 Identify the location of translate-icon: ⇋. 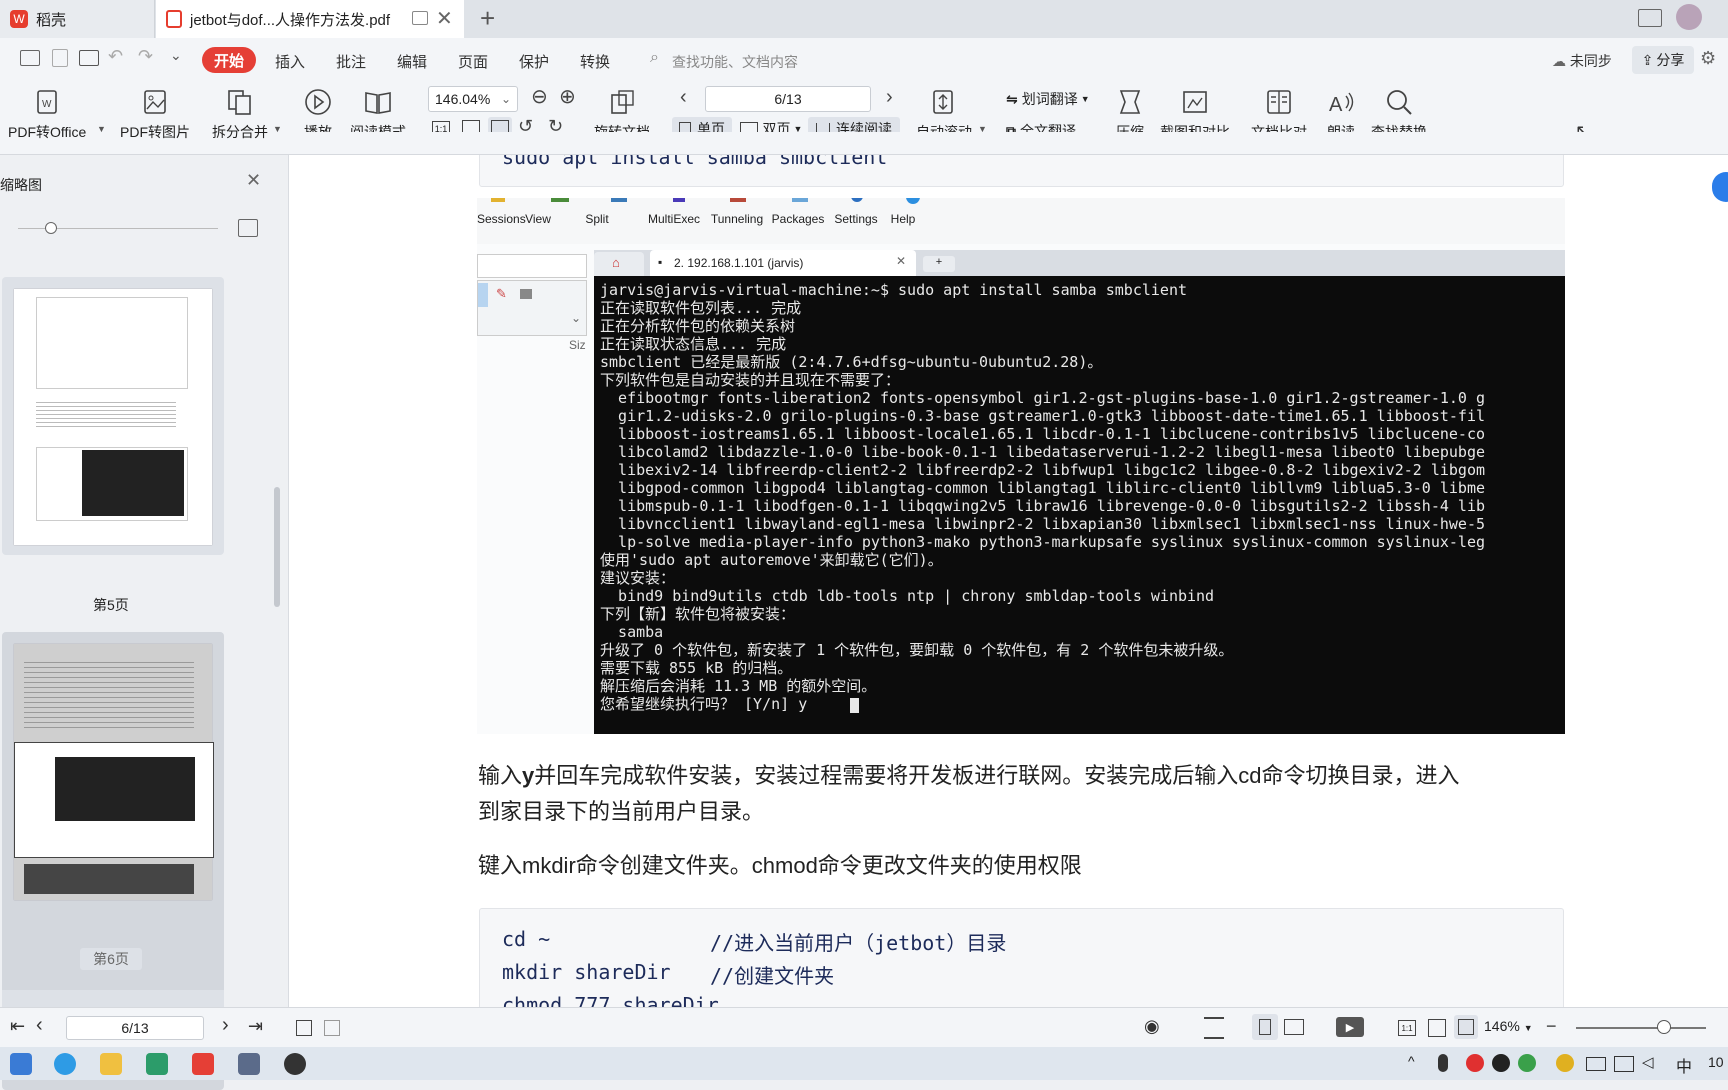
(1012, 98).